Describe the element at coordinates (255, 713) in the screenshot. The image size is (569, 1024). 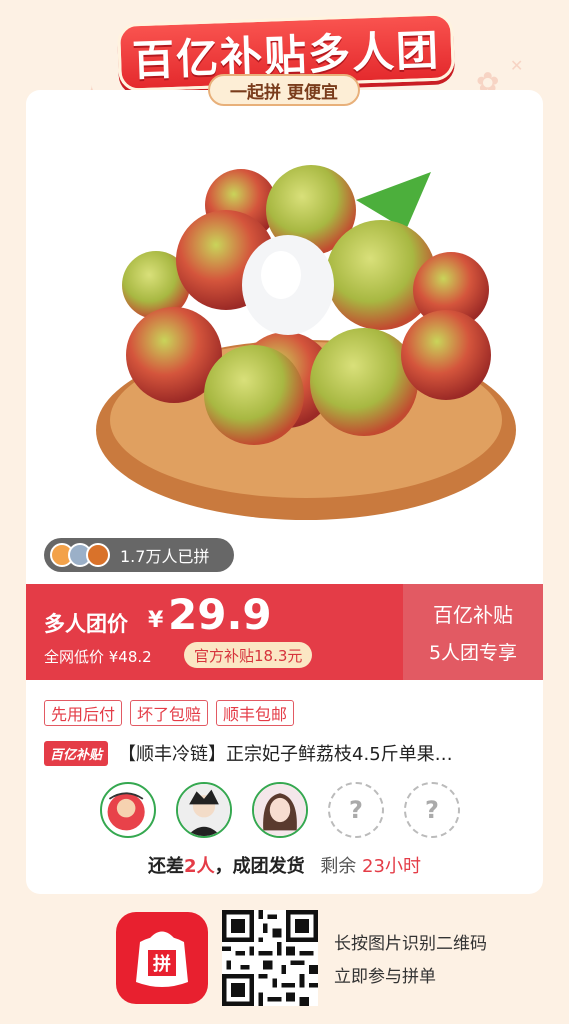
I see `tag-free-shipping: 顺丰包邮` at that location.